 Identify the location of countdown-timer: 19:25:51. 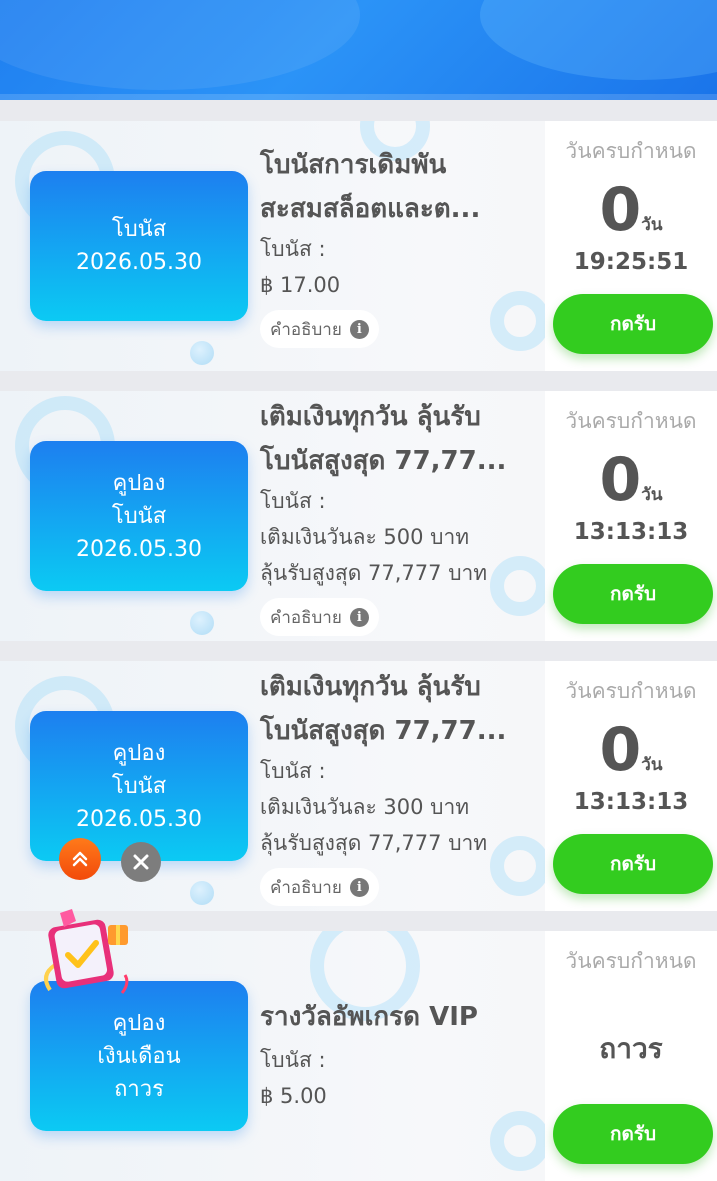
(631, 262).